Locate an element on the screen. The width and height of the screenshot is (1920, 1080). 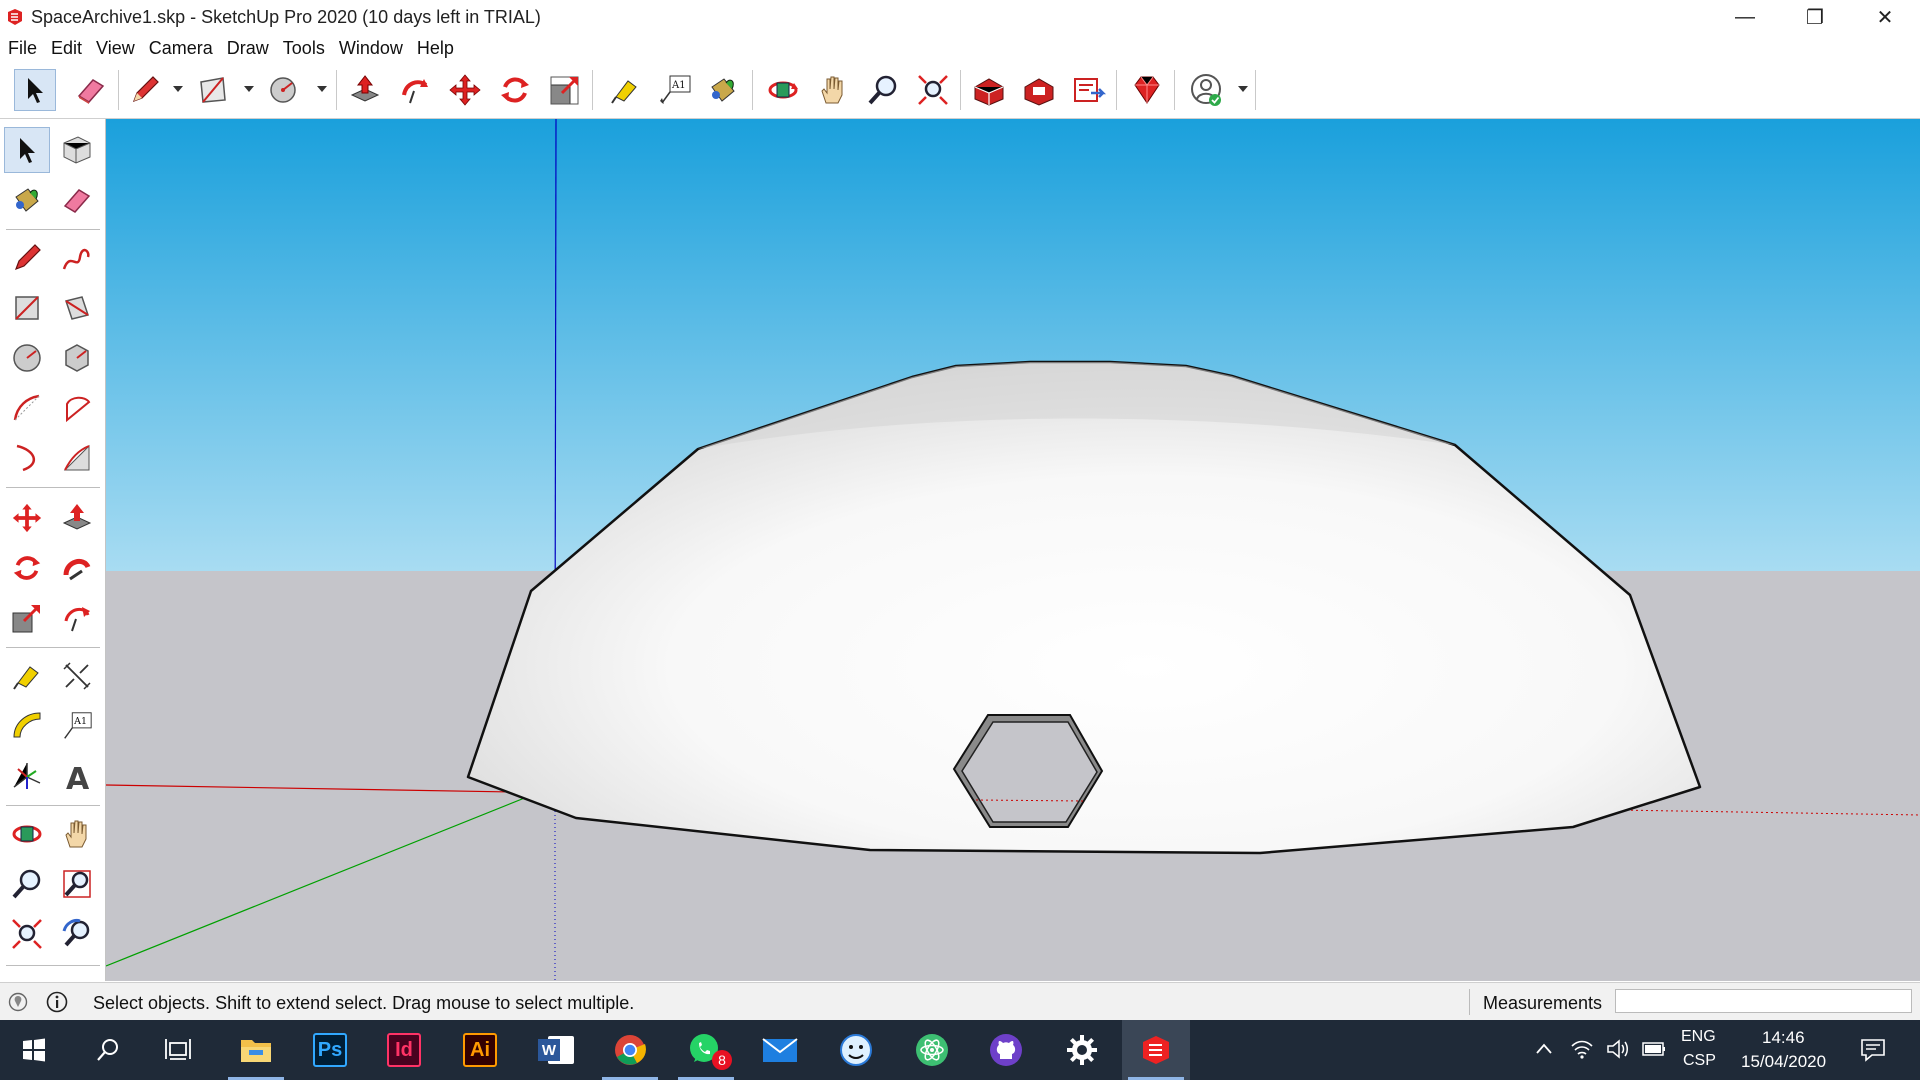
pencil-dropdown-icon is located at coordinates (178, 89).